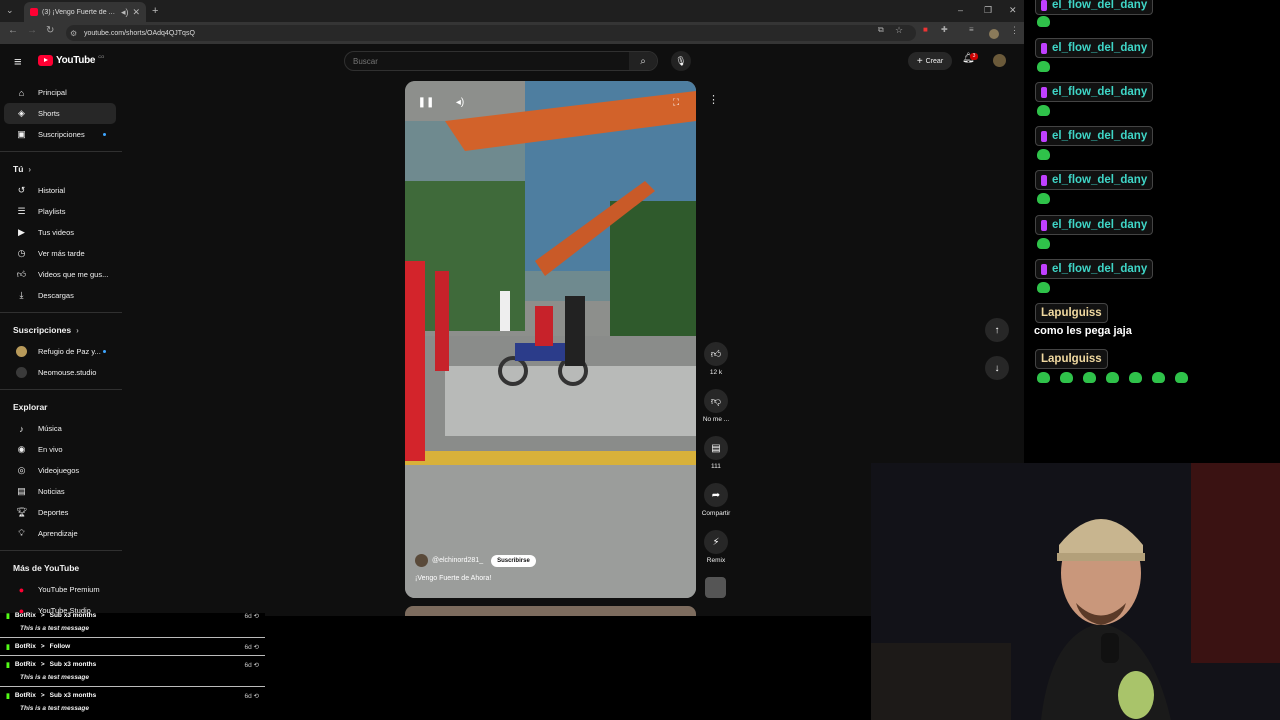 Image resolution: width=1280 pixels, height=720 pixels. Describe the element at coordinates (421, 560) in the screenshot. I see `channel-avatar` at that location.